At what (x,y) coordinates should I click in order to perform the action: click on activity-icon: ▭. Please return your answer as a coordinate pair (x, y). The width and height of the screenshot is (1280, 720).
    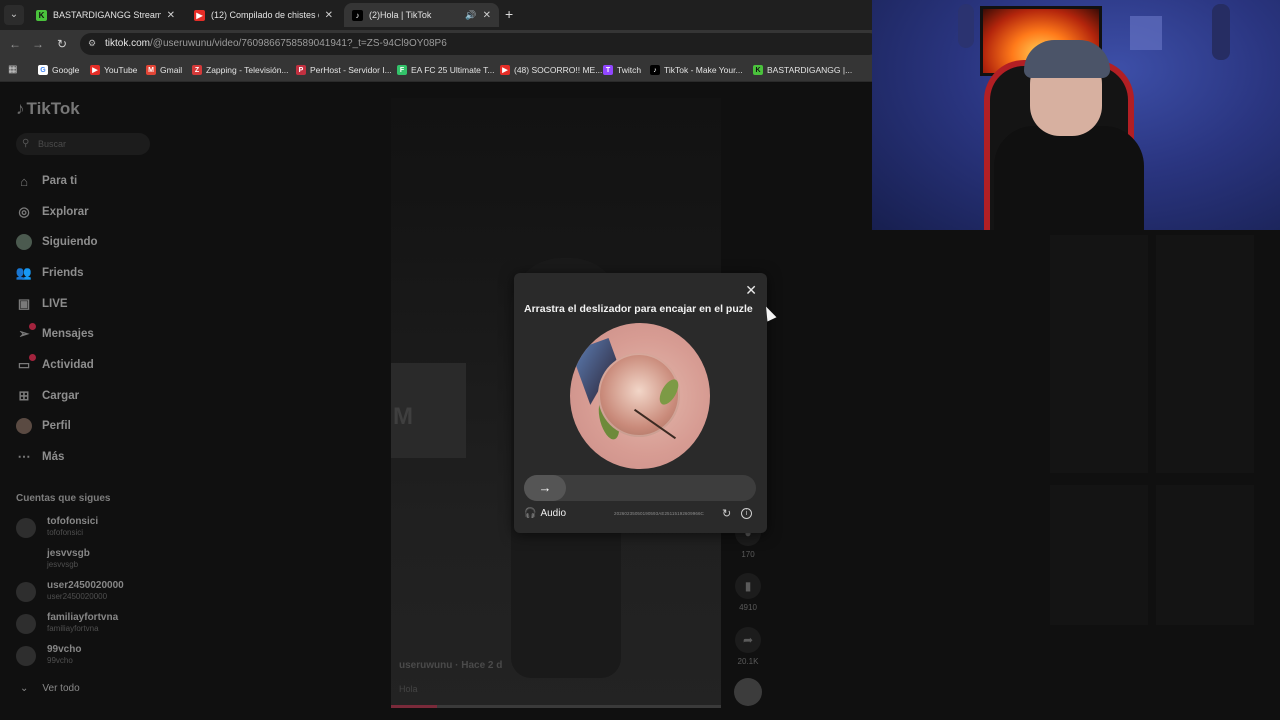
    Looking at the image, I should click on (26, 363).